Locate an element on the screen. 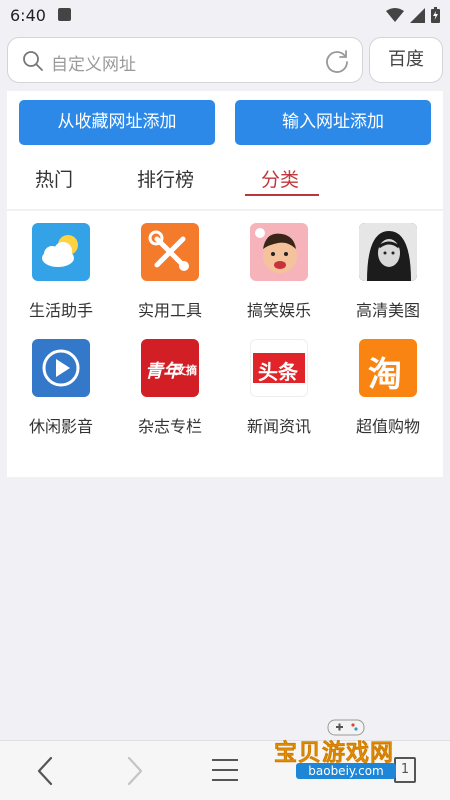 This screenshot has height=800, width=450. category-media: 休闲影音 is located at coordinates (61, 388).